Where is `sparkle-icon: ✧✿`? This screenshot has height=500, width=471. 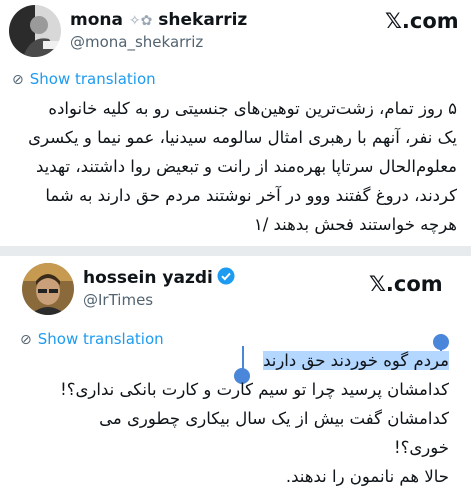
sparkle-icon: ✧✿ is located at coordinates (140, 21).